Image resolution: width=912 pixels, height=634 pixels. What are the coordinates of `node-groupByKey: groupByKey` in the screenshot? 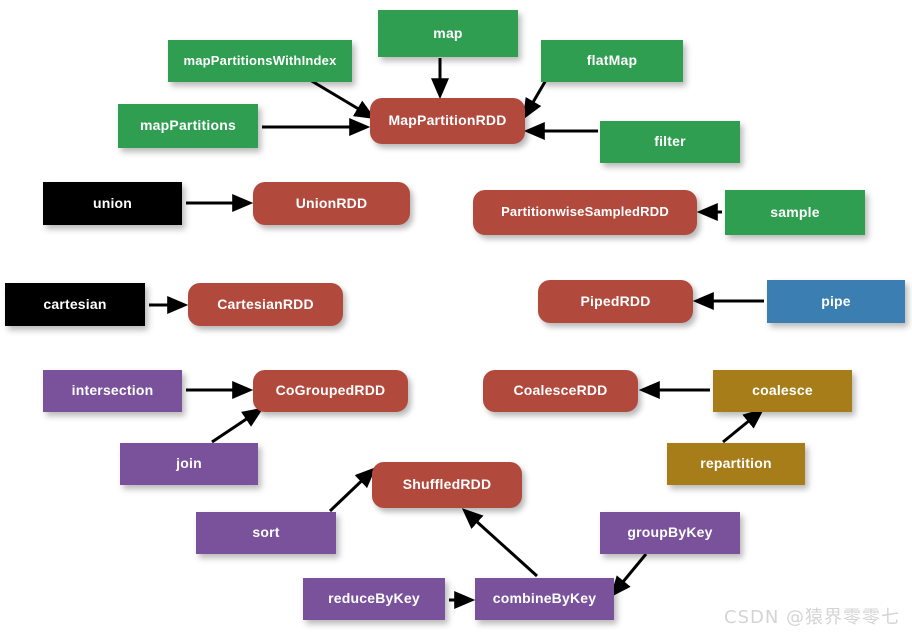 It's located at (670, 533).